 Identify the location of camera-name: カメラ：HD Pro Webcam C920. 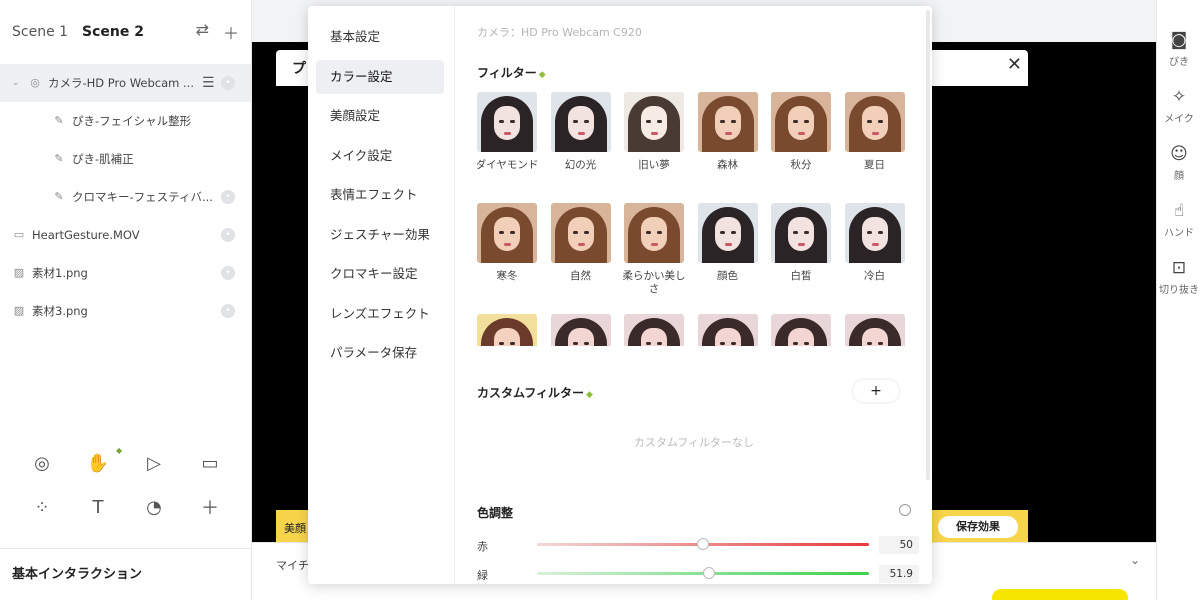
(559, 32).